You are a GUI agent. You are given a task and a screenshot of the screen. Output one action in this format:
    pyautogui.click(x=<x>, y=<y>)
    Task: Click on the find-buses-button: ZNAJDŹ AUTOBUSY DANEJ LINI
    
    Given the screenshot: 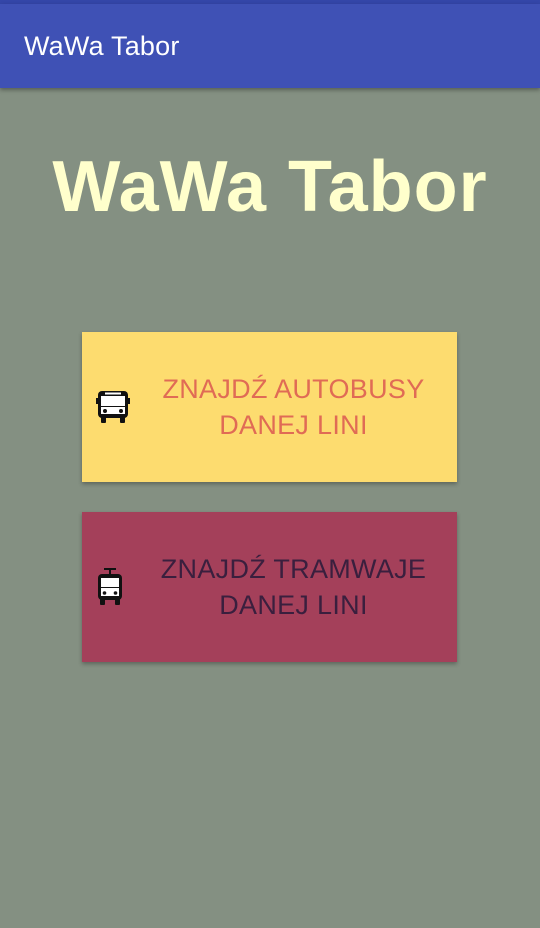 What is the action you would take?
    pyautogui.click(x=269, y=407)
    